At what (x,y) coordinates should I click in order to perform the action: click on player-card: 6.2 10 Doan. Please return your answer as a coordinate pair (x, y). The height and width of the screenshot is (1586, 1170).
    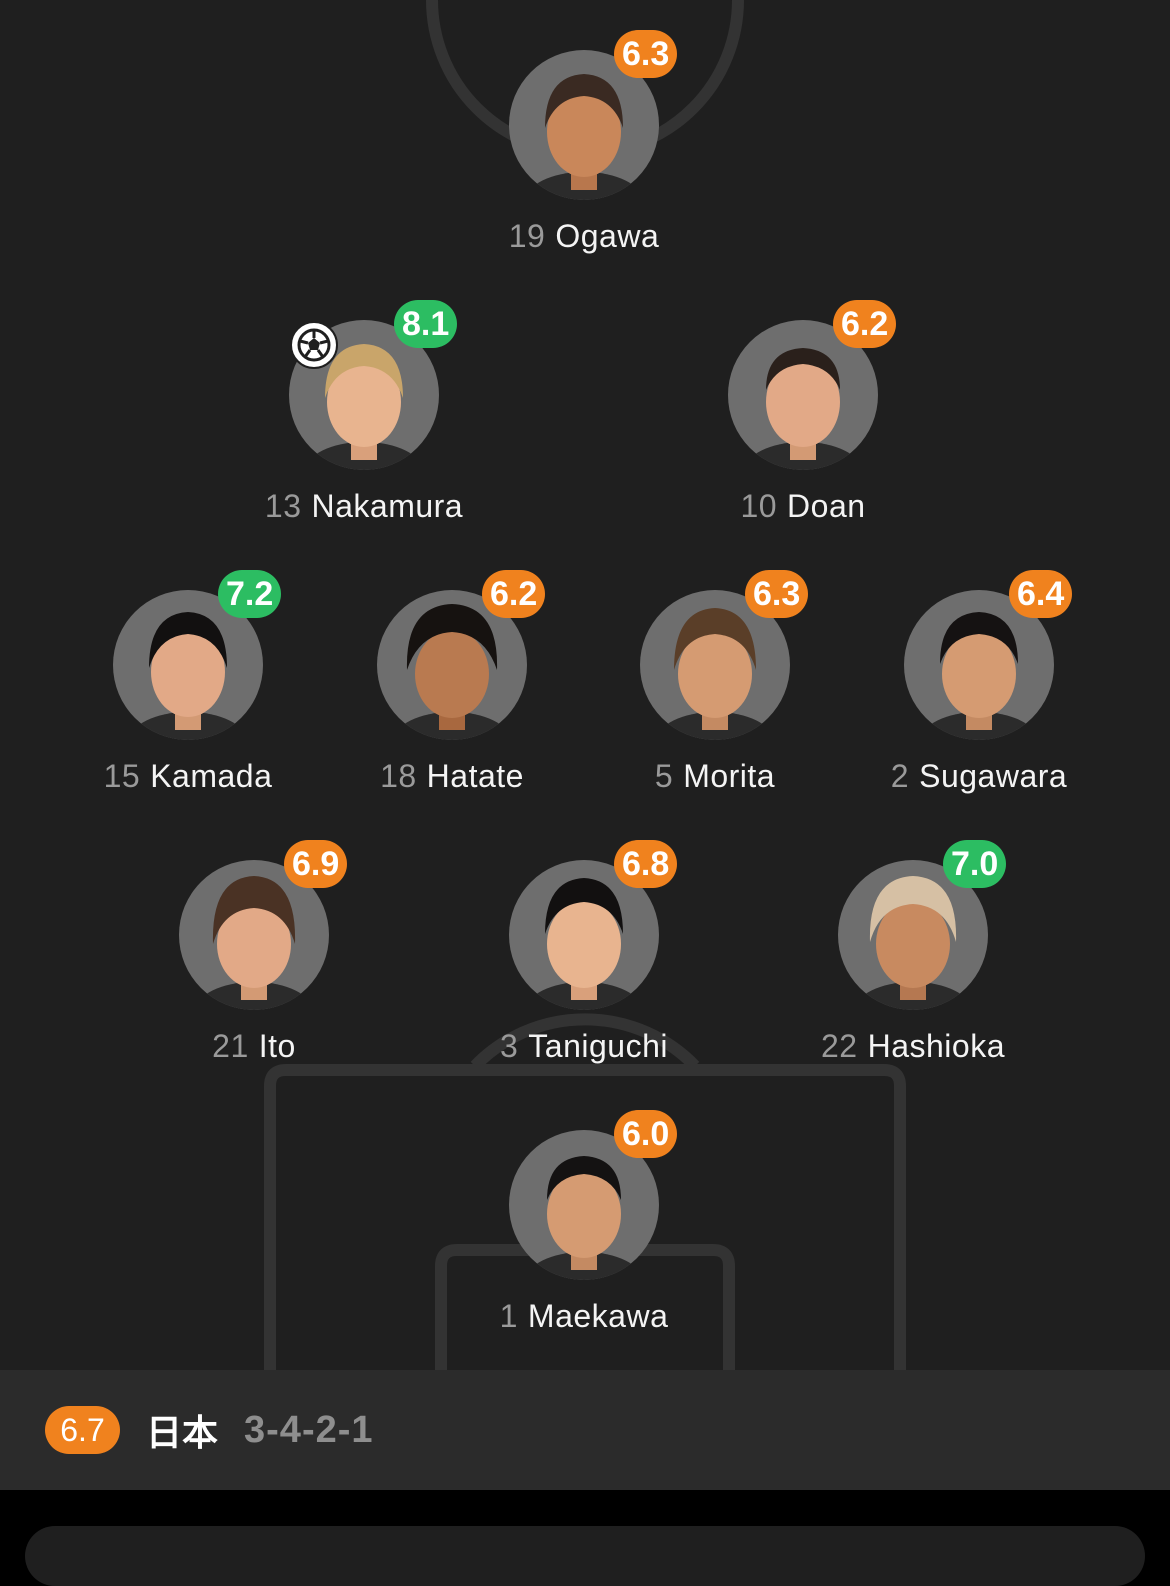
    Looking at the image, I should click on (803, 413).